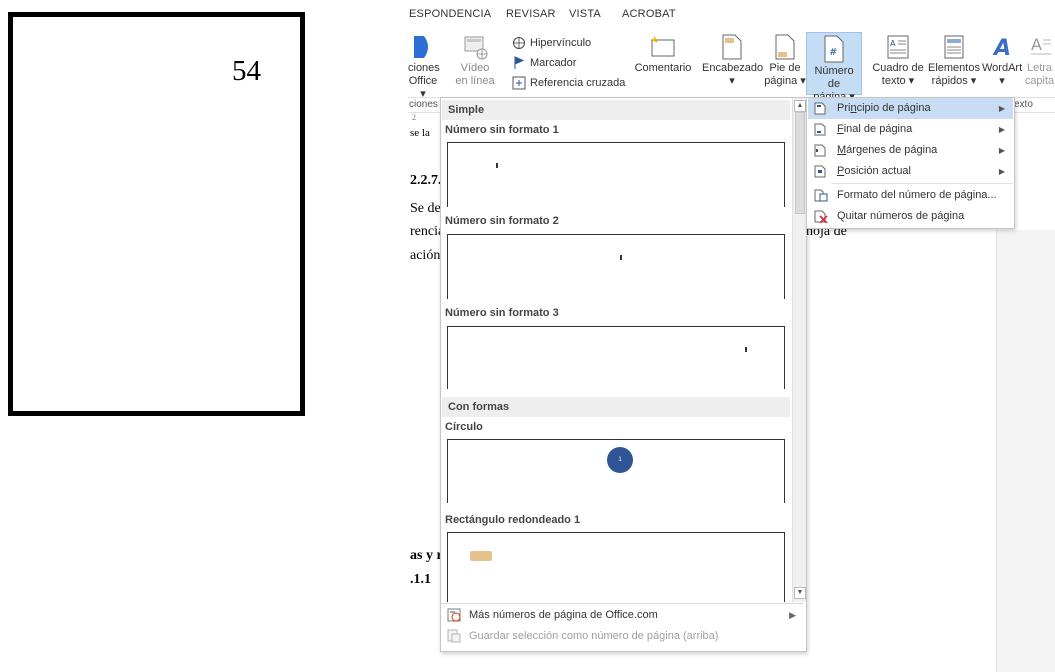 This screenshot has width=1055, height=672. Describe the element at coordinates (425, 208) in the screenshot. I see `doc-line-3: Se de` at that location.